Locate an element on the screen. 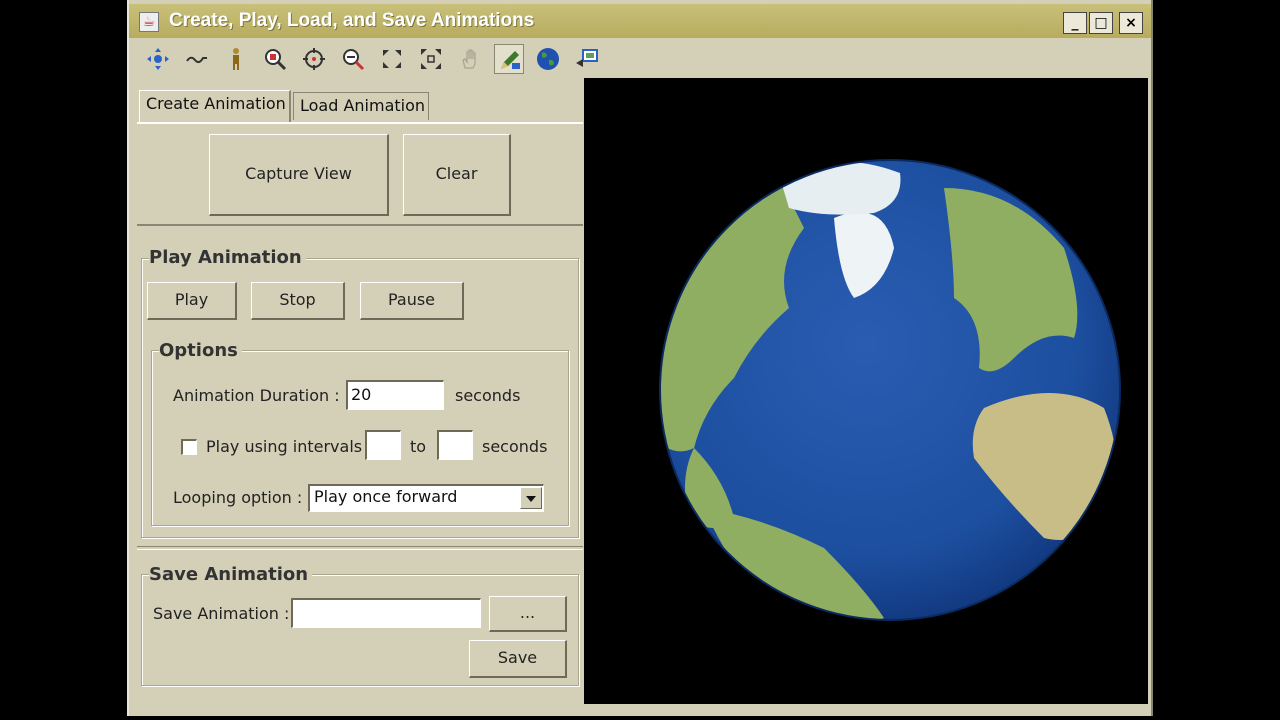  clear-button: Clear is located at coordinates (457, 175).